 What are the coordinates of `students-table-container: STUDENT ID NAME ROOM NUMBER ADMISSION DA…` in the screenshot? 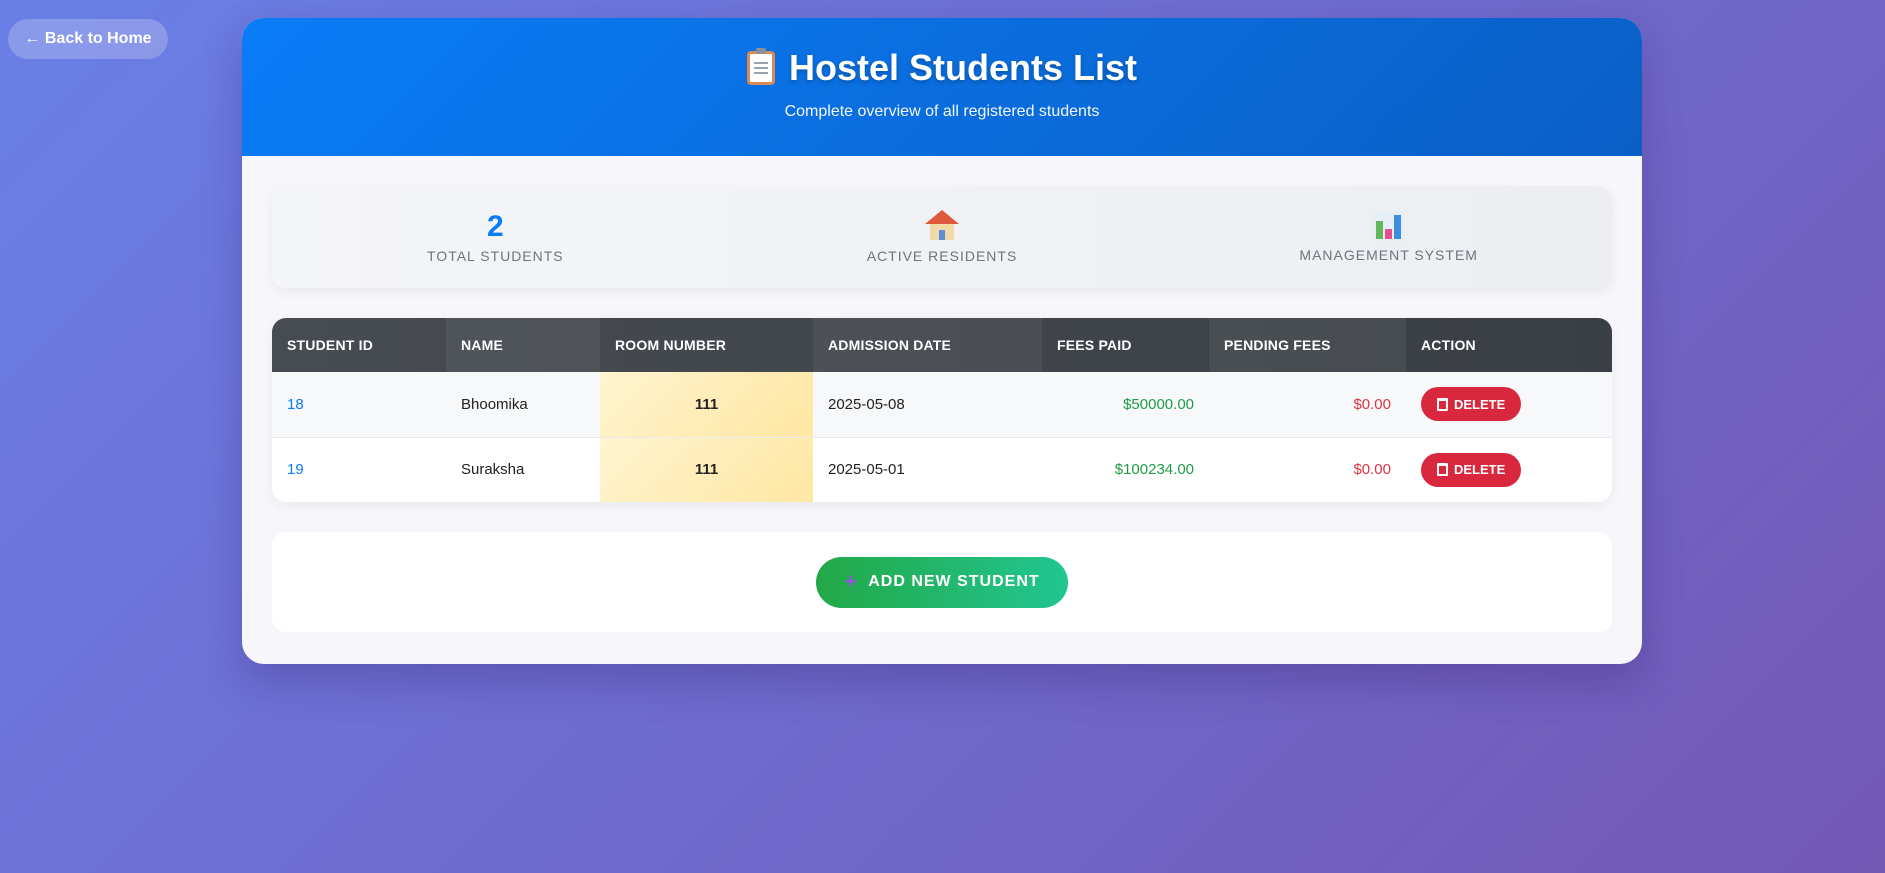 It's located at (942, 410).